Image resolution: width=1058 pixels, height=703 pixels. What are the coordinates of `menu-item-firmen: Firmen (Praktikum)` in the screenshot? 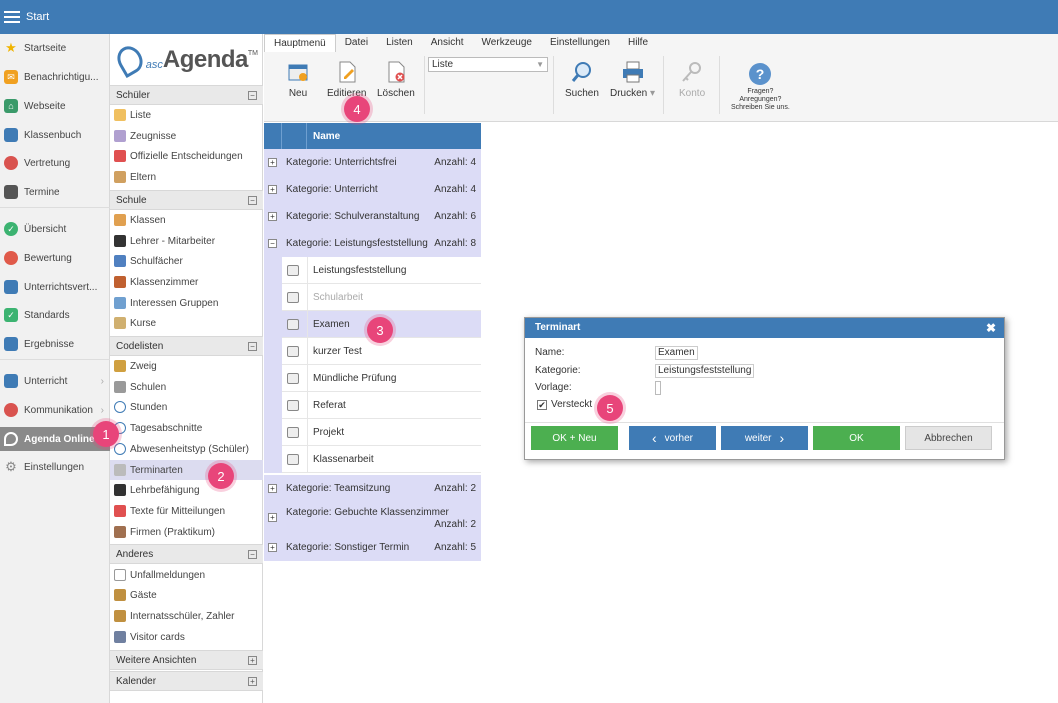 It's located at (186, 532).